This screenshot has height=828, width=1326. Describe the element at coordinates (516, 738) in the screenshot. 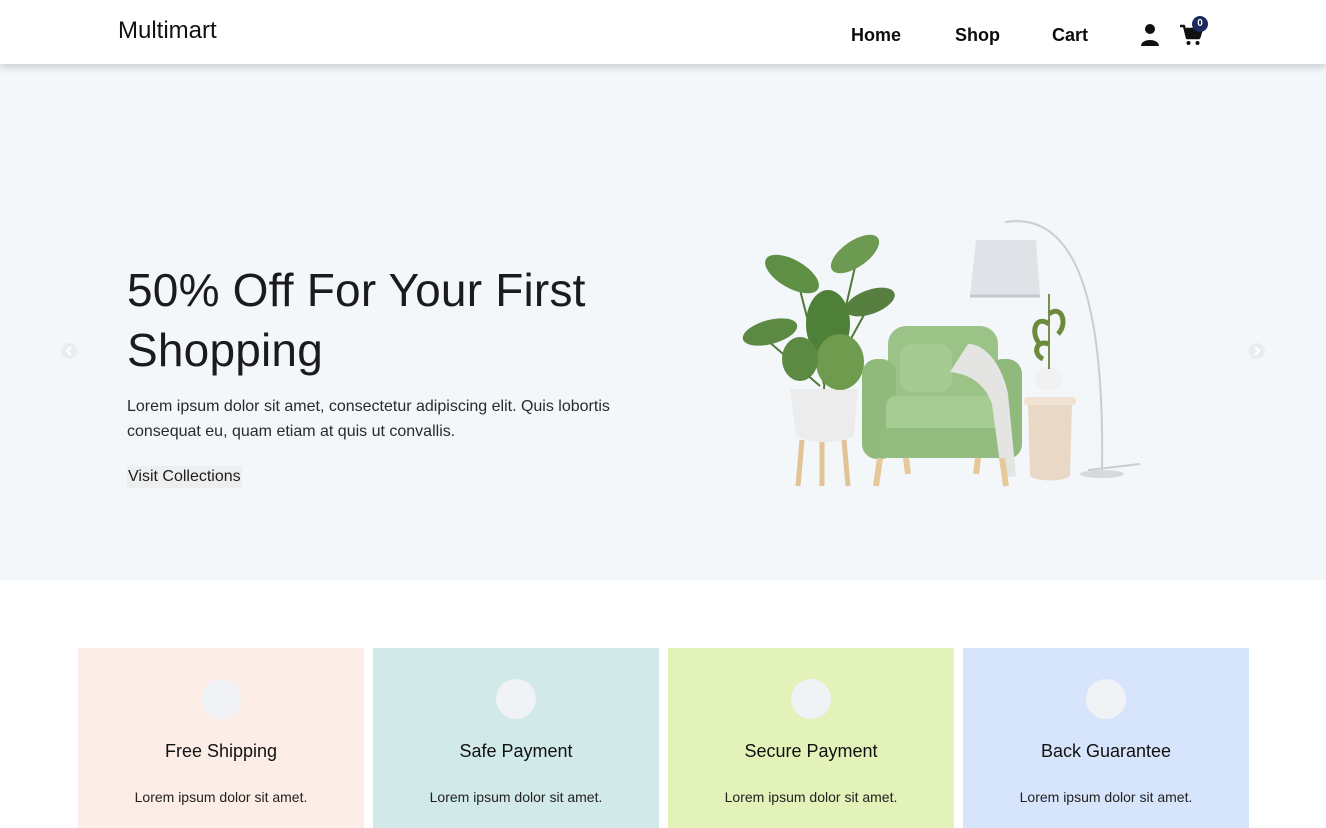

I see `service-card-safe-payment: Safe Payment Lorem ipsum dolor sit amet.` at that location.